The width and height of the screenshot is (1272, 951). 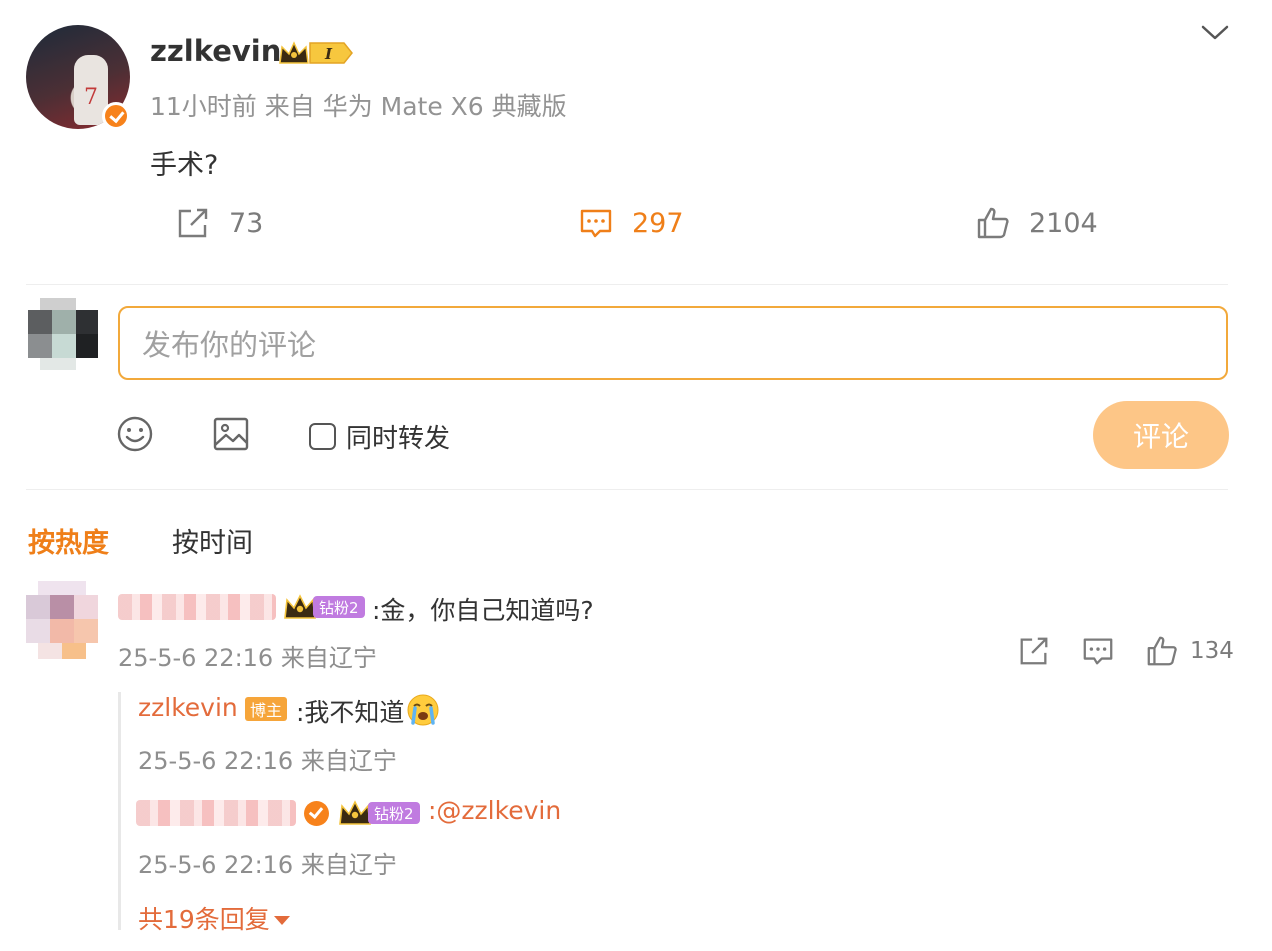 What do you see at coordinates (316, 53) in the screenshot?
I see `vip-level-badge: I` at bounding box center [316, 53].